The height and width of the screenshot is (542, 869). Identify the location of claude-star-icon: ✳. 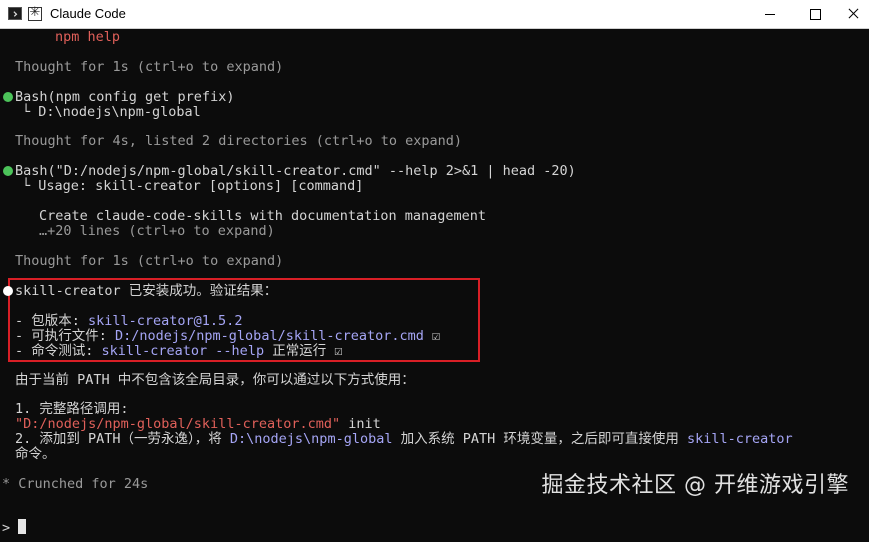
(35, 13).